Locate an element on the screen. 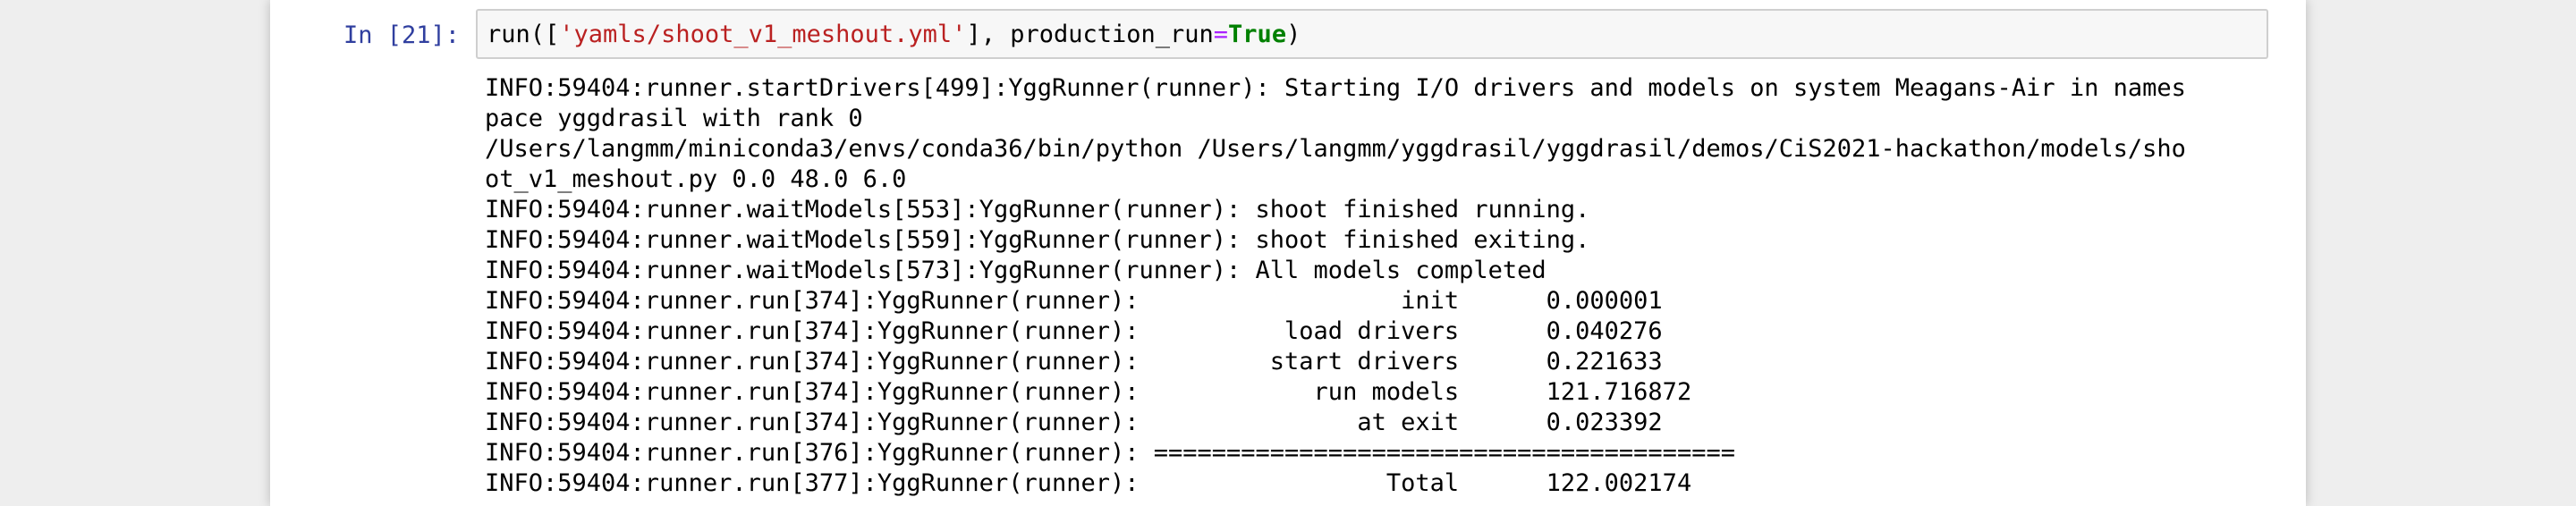 The image size is (2576, 506). code-fn-open: run([ is located at coordinates (523, 34).